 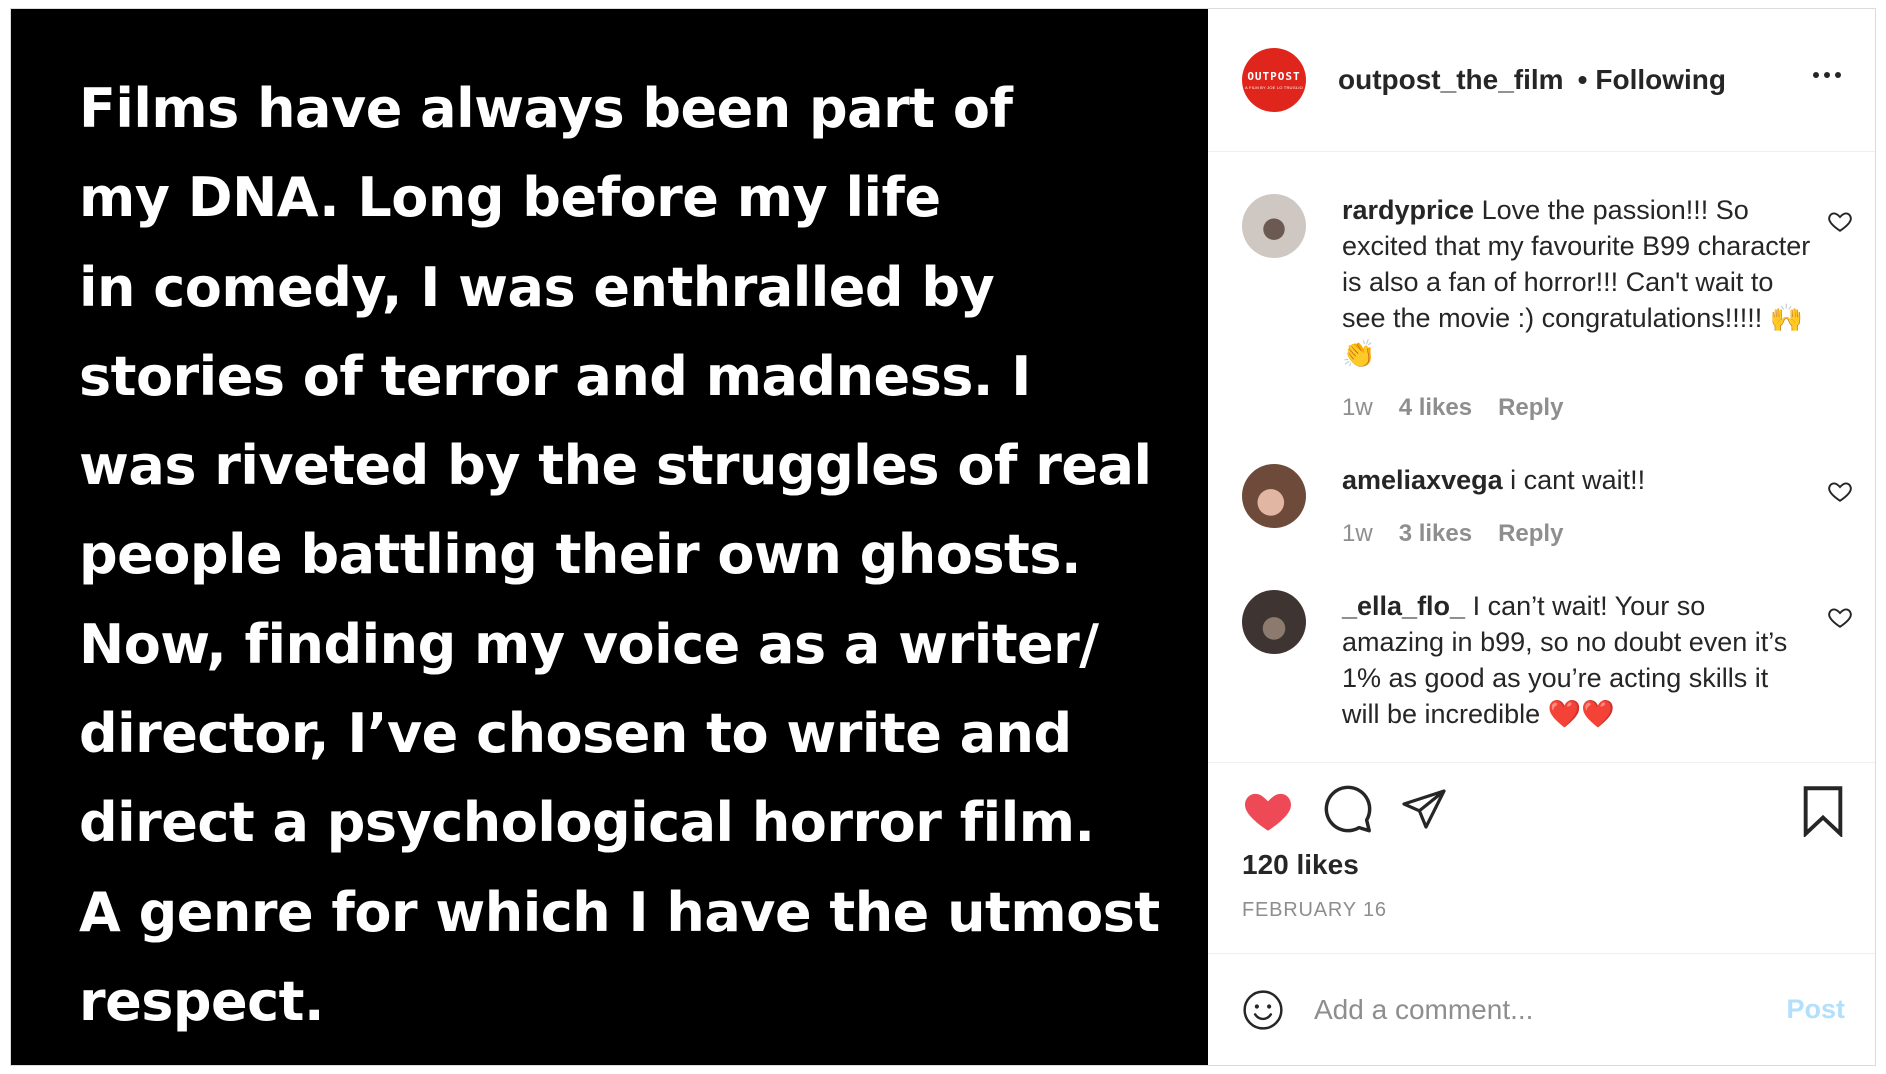 I want to click on image-text-line: A genre for which I have the utmost, so click(x=619, y=912).